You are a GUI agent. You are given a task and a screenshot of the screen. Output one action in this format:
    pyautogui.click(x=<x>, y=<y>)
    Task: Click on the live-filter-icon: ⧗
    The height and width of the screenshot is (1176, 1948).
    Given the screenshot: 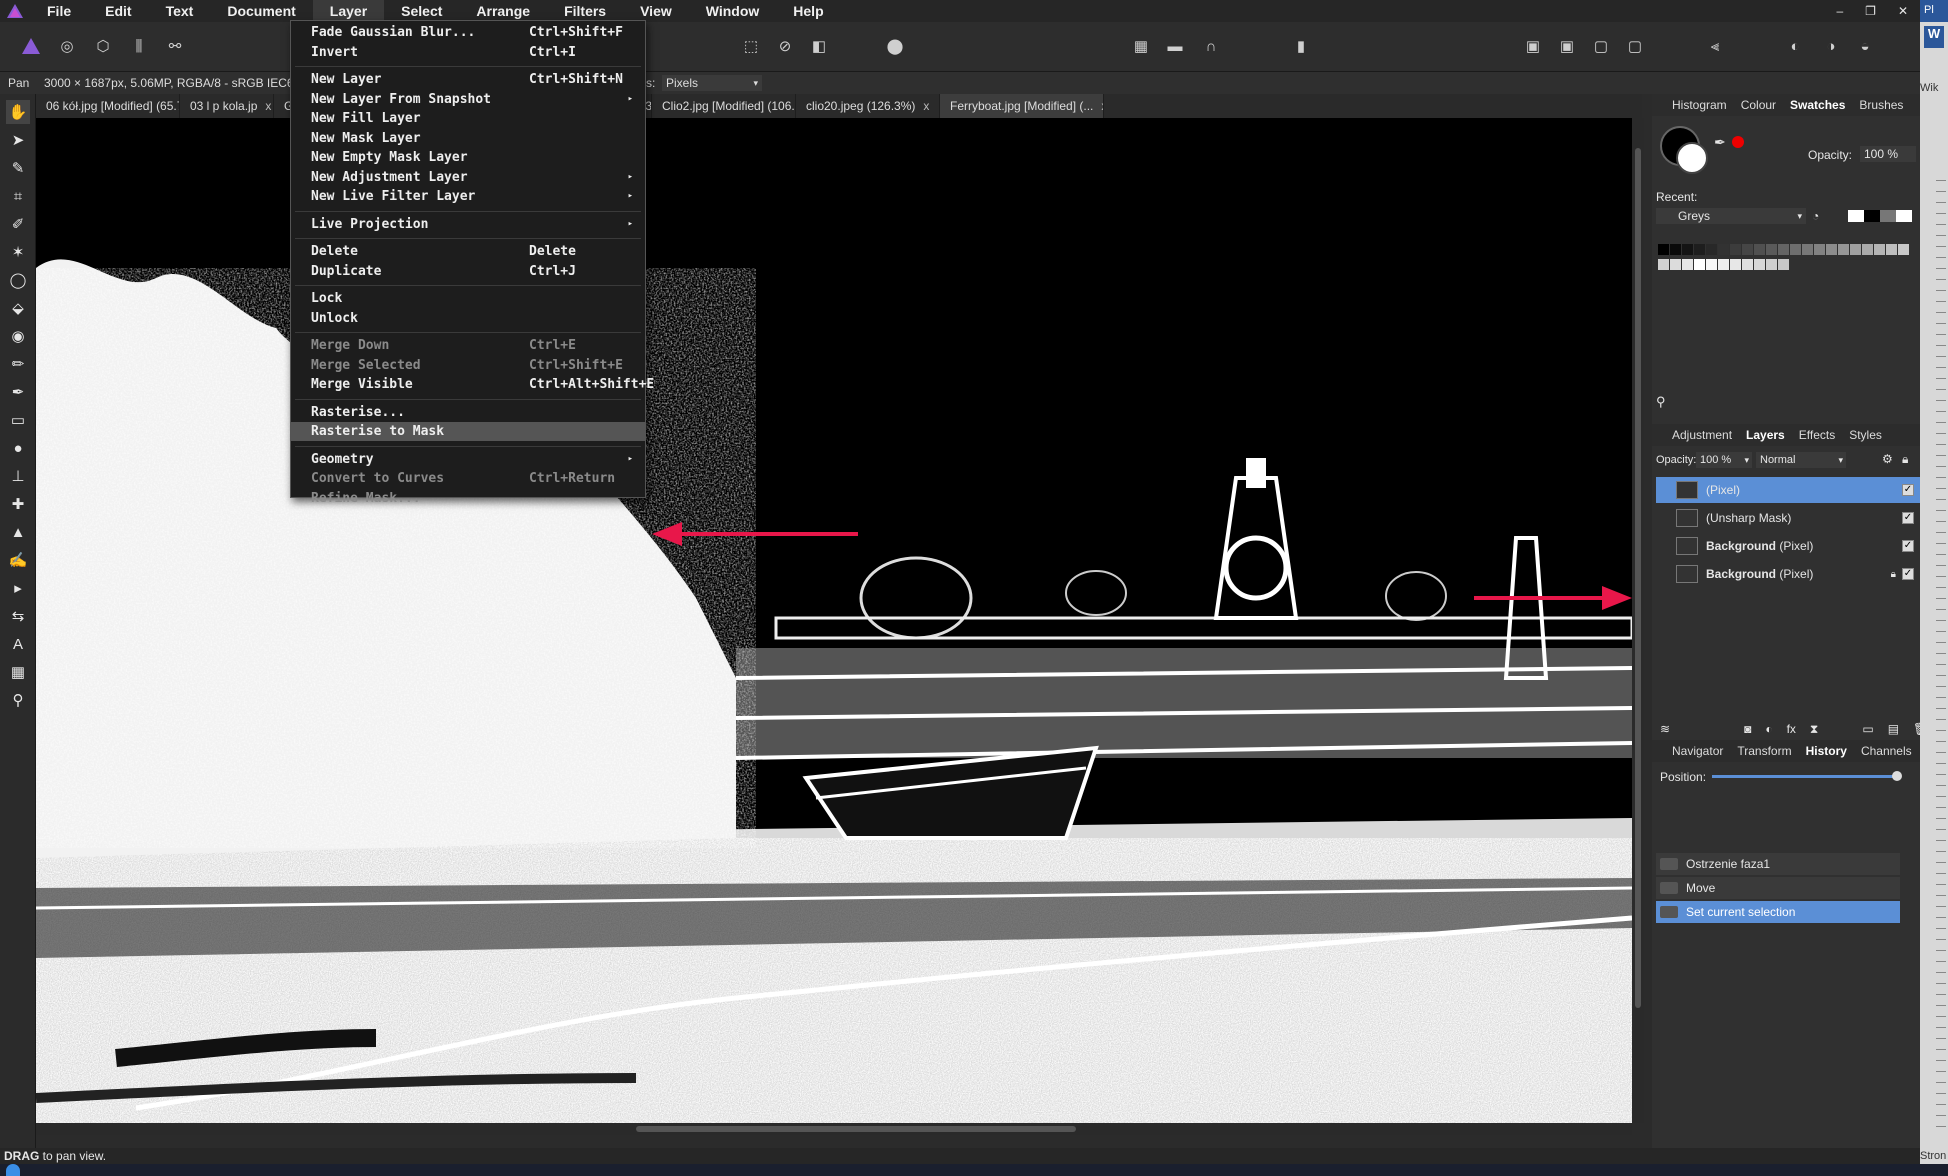 What is the action you would take?
    pyautogui.click(x=1814, y=729)
    